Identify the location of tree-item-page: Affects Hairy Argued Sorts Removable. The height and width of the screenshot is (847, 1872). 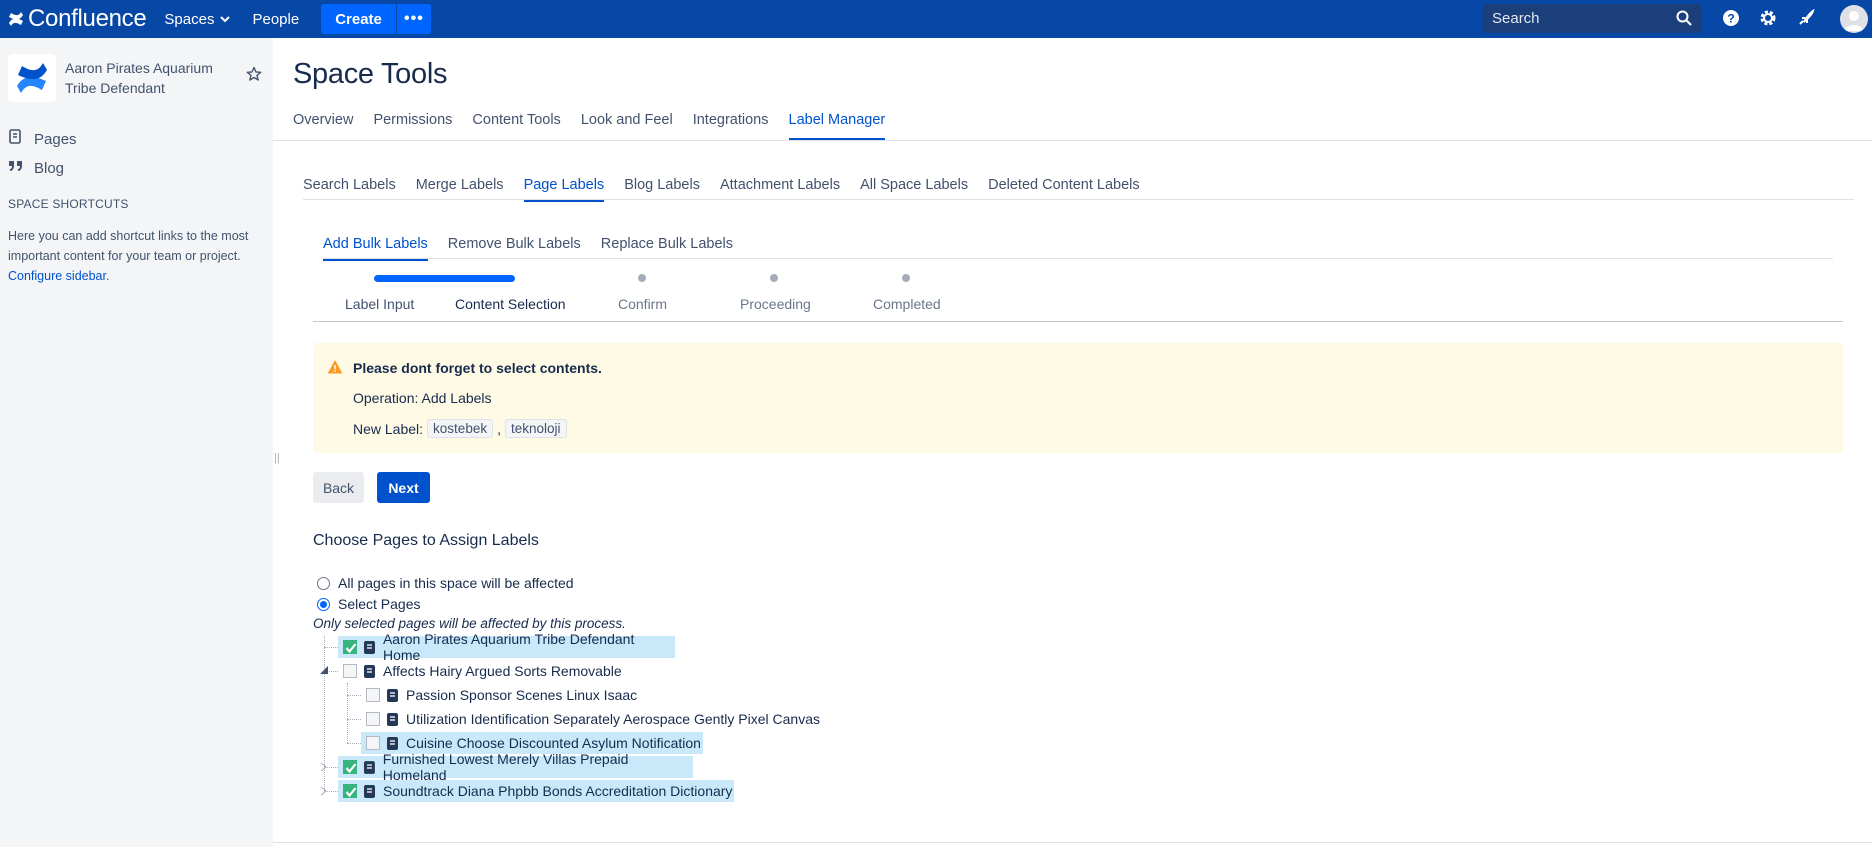
(480, 671).